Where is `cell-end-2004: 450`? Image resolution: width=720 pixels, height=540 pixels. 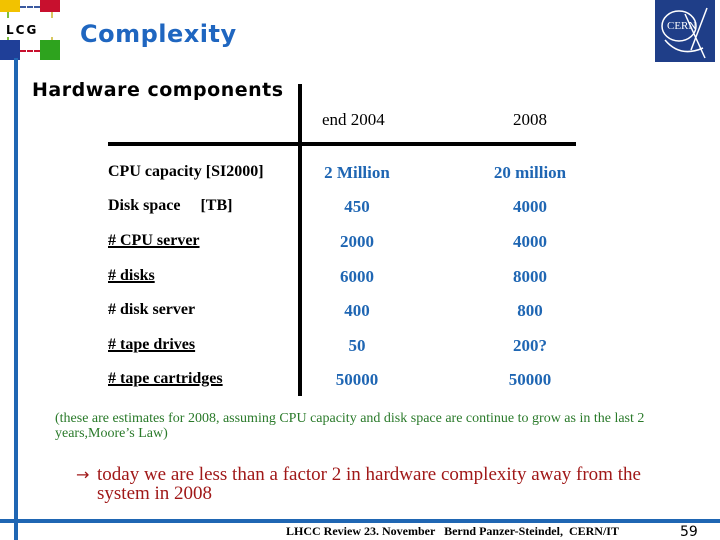 cell-end-2004: 450 is located at coordinates (357, 206).